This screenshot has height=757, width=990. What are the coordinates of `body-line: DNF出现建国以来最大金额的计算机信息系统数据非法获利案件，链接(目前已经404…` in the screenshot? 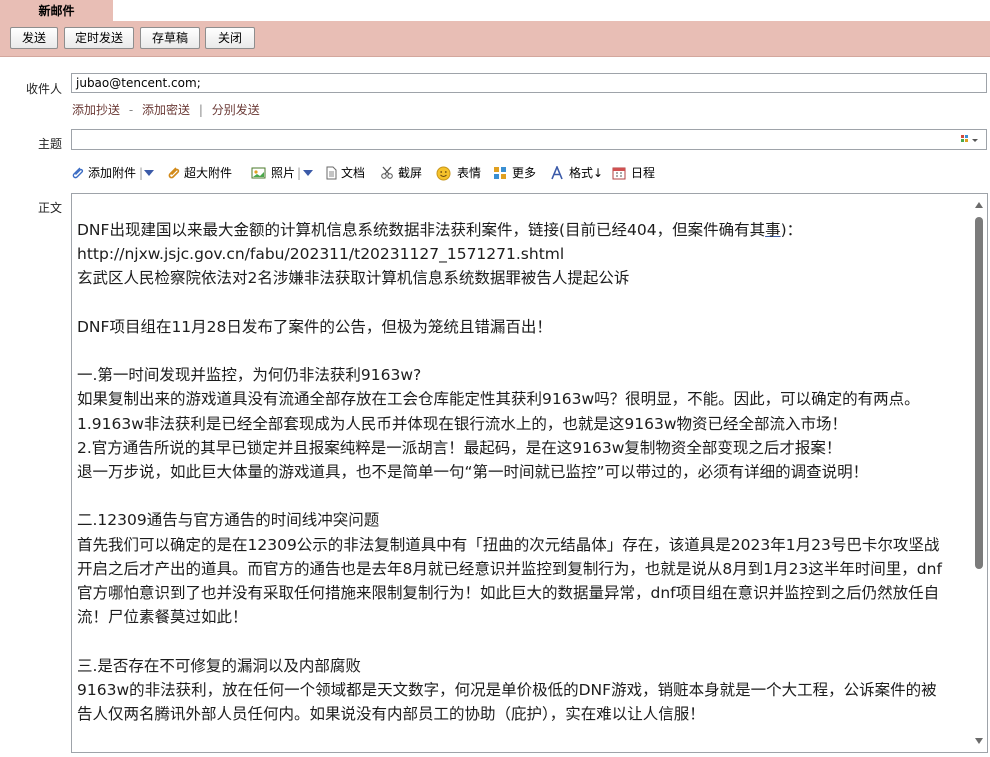 It's located at (440, 230).